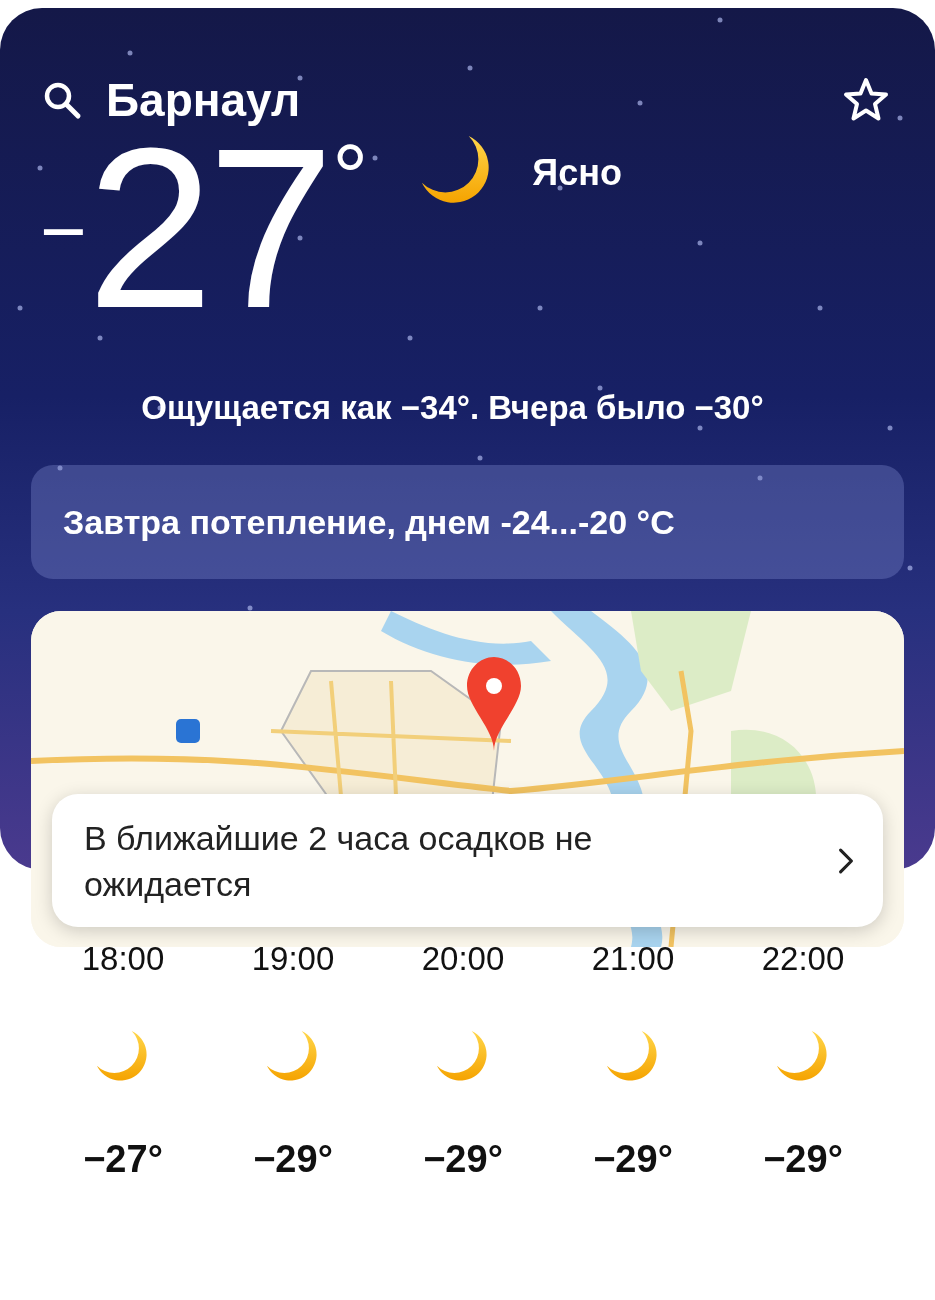  Describe the element at coordinates (203, 100) in the screenshot. I see `city-name: Барнаул` at that location.